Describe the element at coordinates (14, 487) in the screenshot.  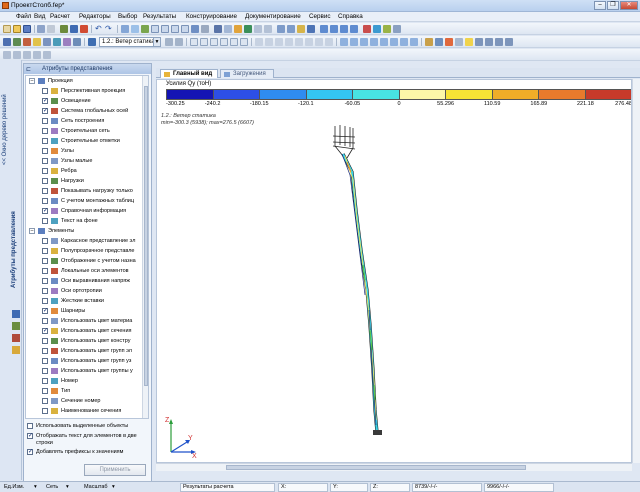
I see `status-units: Ед.Изм.` at that location.